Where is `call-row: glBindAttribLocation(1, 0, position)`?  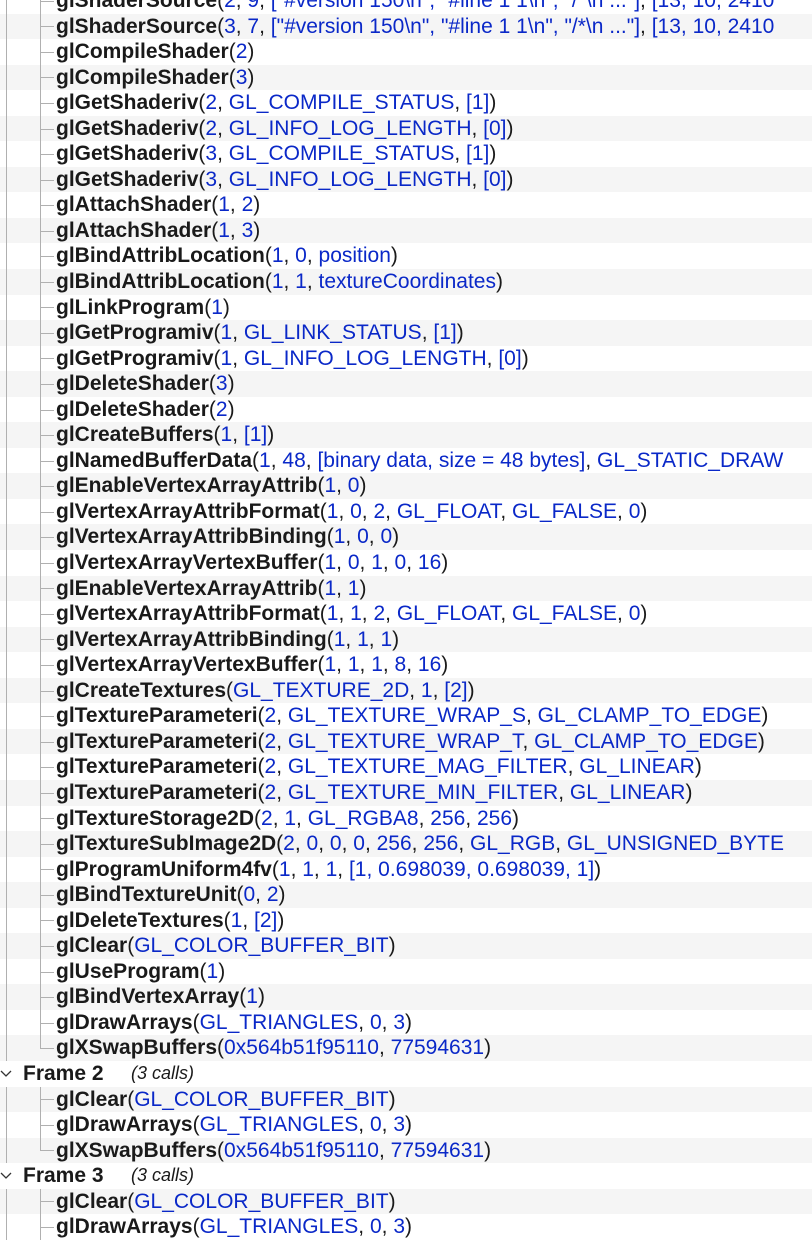
call-row: glBindAttribLocation(1, 0, position) is located at coordinates (406, 256).